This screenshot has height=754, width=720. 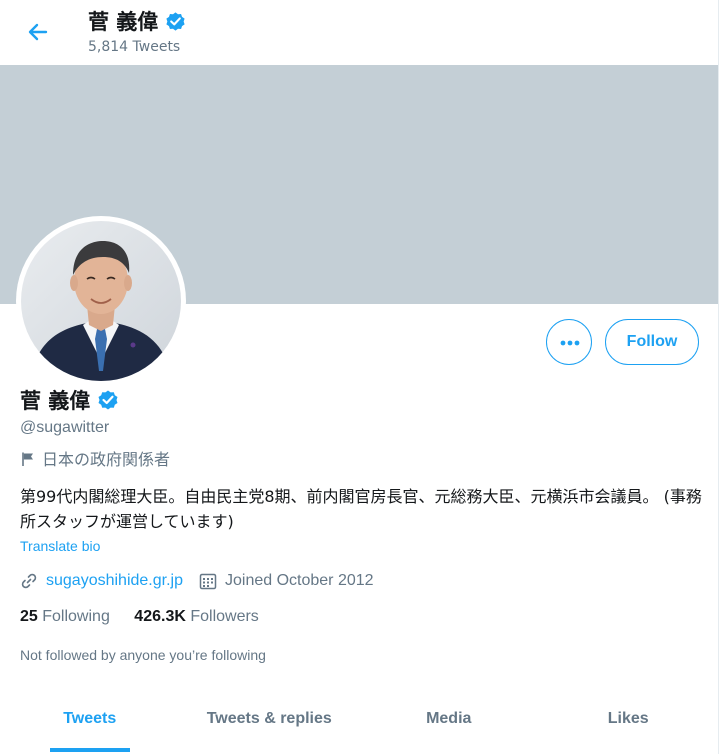 What do you see at coordinates (29, 581) in the screenshot?
I see `link-icon` at bounding box center [29, 581].